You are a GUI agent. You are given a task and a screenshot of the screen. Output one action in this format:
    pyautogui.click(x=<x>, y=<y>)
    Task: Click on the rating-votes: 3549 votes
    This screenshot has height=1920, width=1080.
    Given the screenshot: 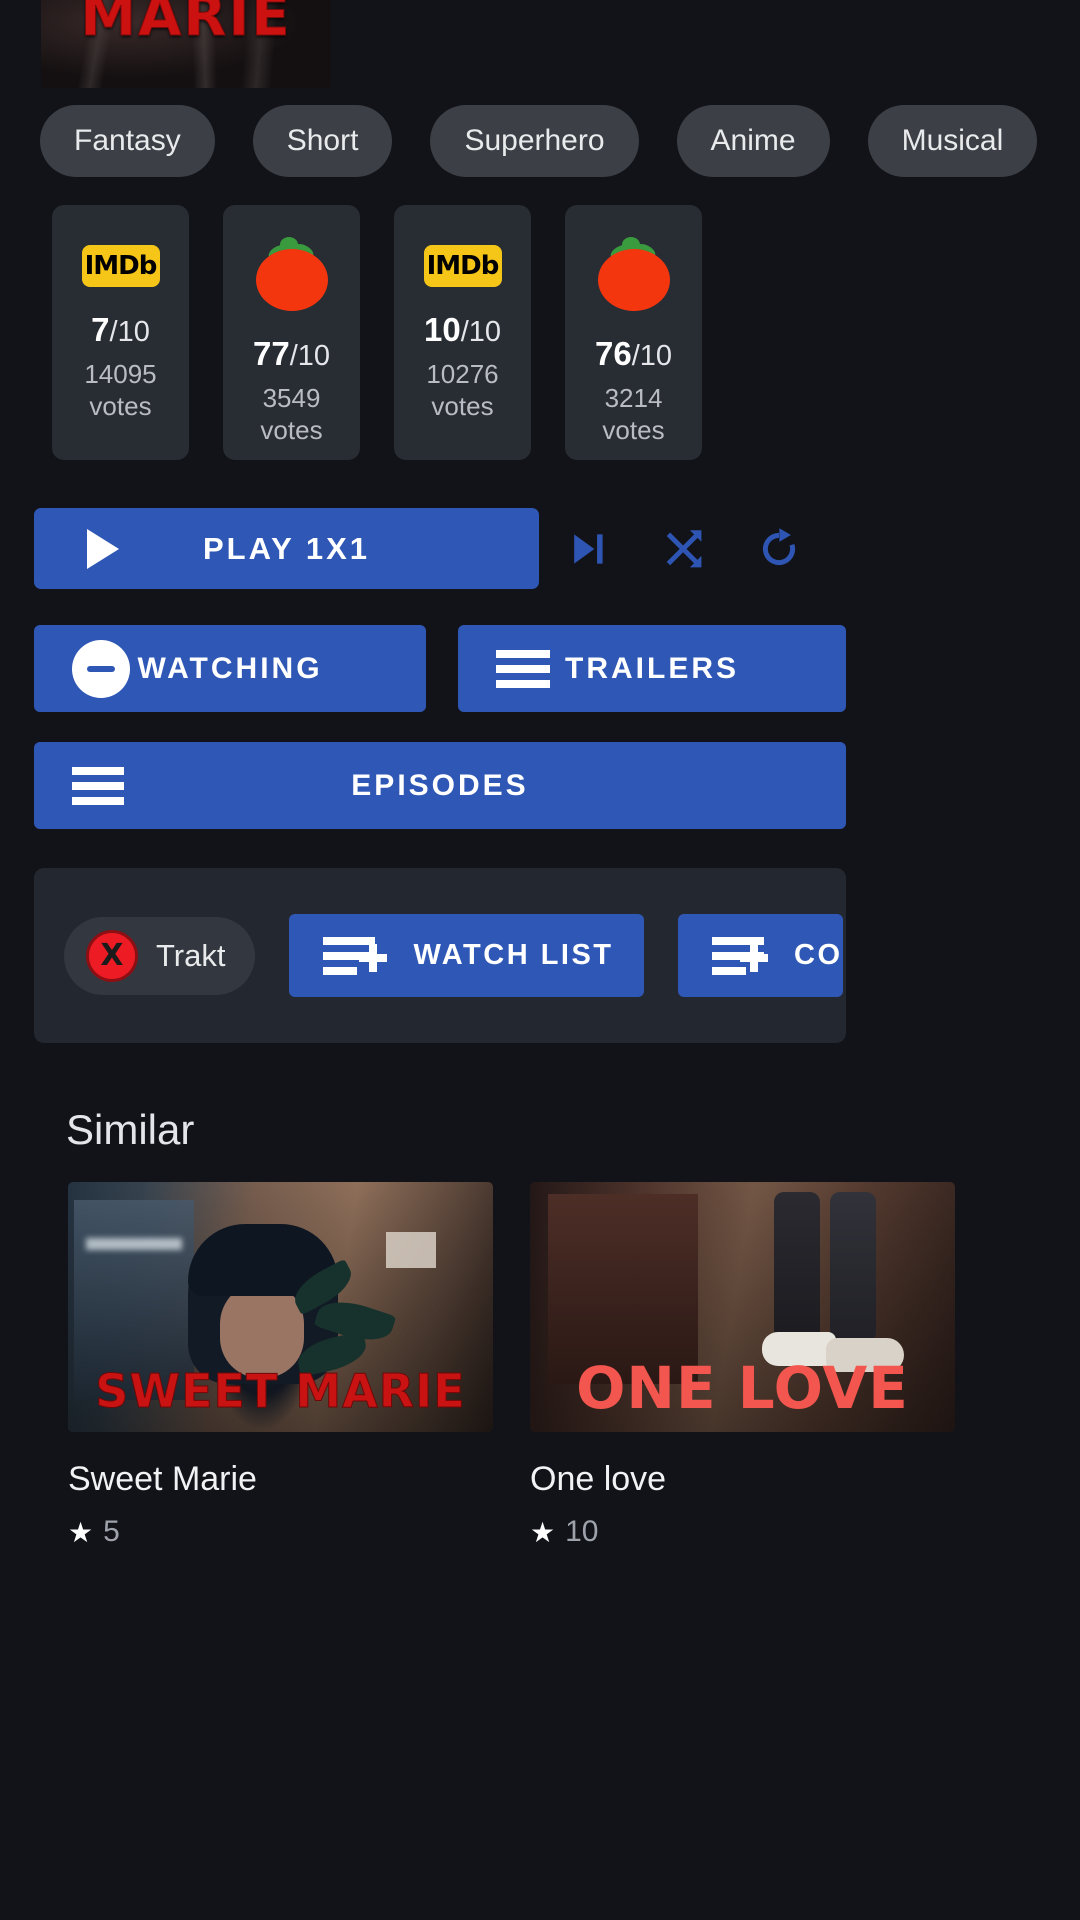 What is the action you would take?
    pyautogui.click(x=291, y=414)
    